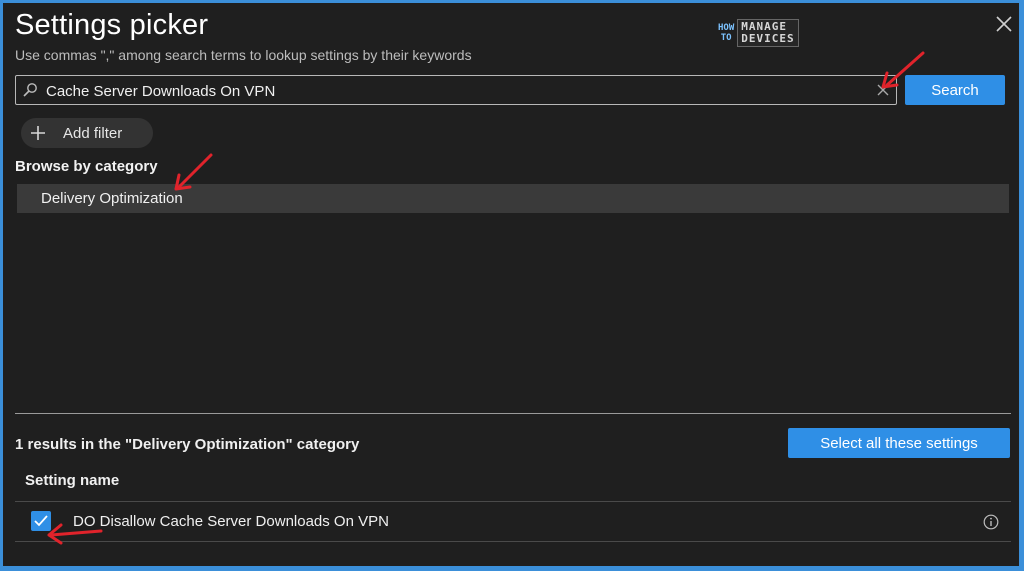 The image size is (1024, 571). Describe the element at coordinates (30, 90) in the screenshot. I see `search-icon` at that location.